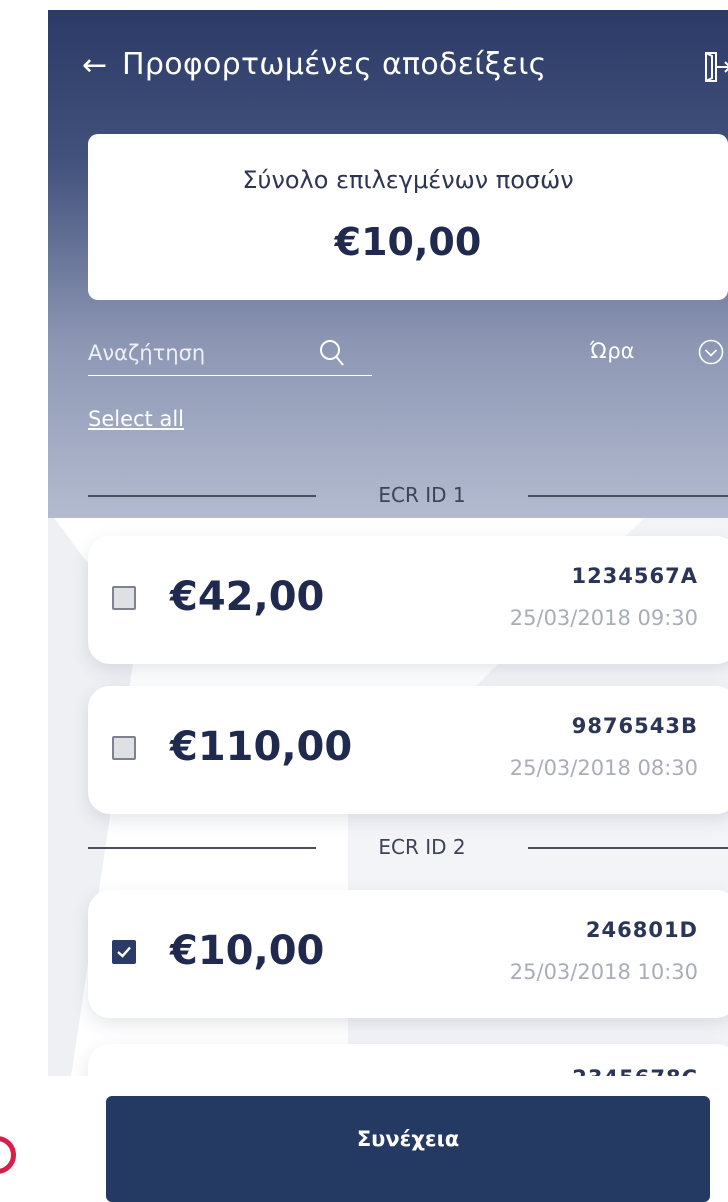  I want to click on receipt-amount: €10,00, so click(247, 951).